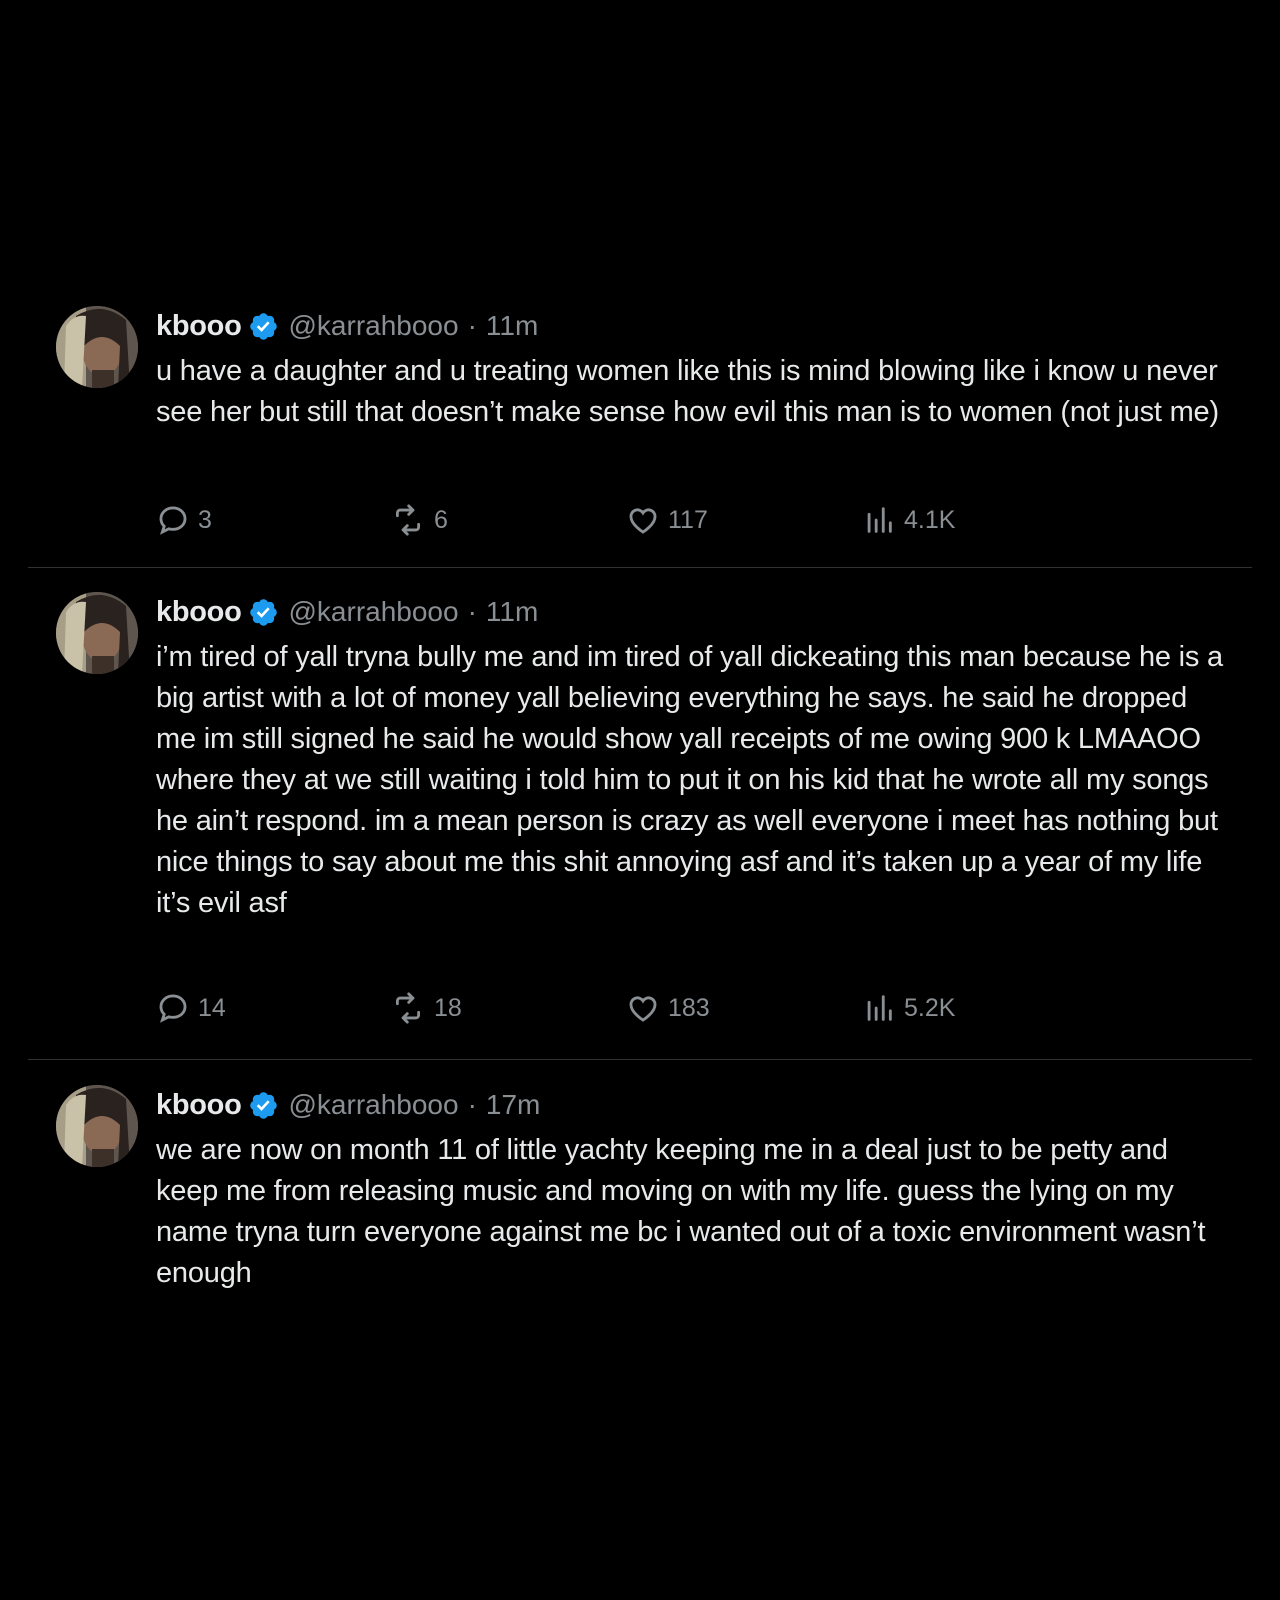  I want to click on repost-button: 6, so click(419, 520).